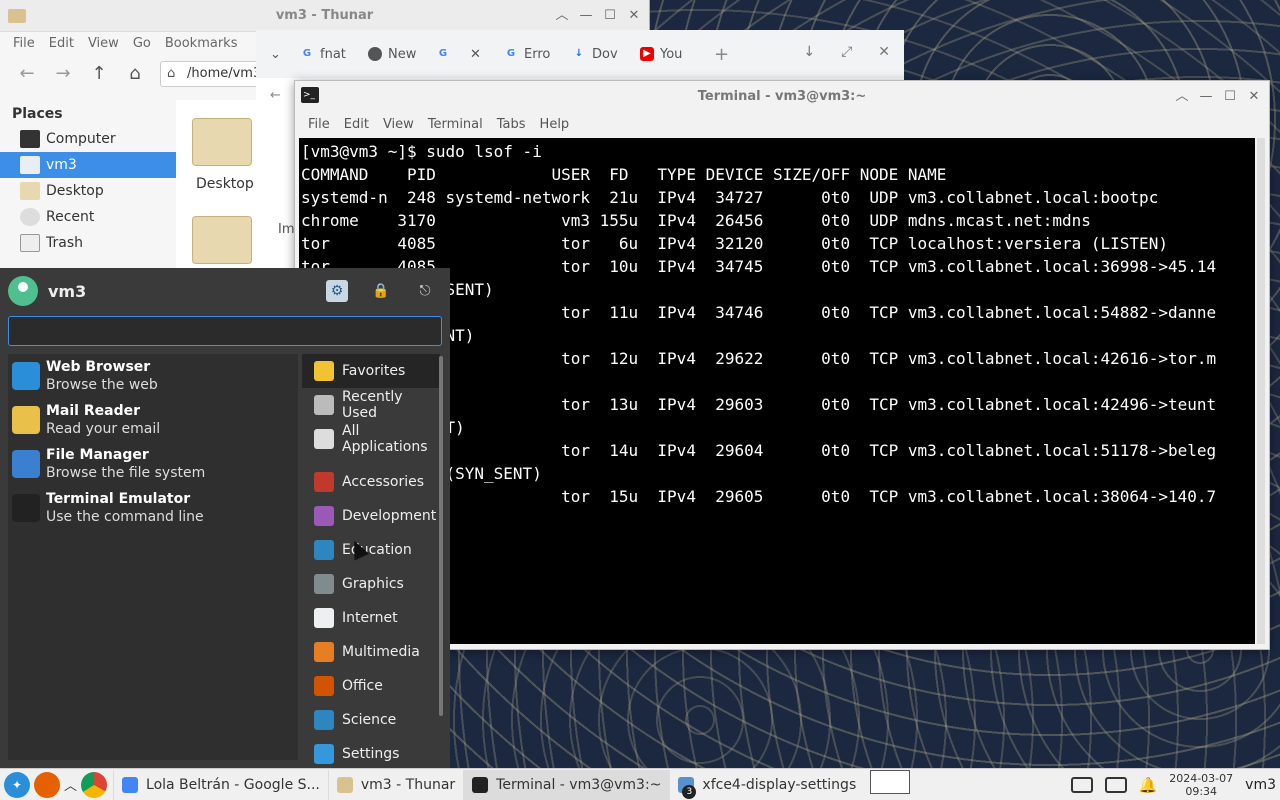 Image resolution: width=1280 pixels, height=800 pixels. I want to click on category-all-applications: All Applications, so click(371, 439).